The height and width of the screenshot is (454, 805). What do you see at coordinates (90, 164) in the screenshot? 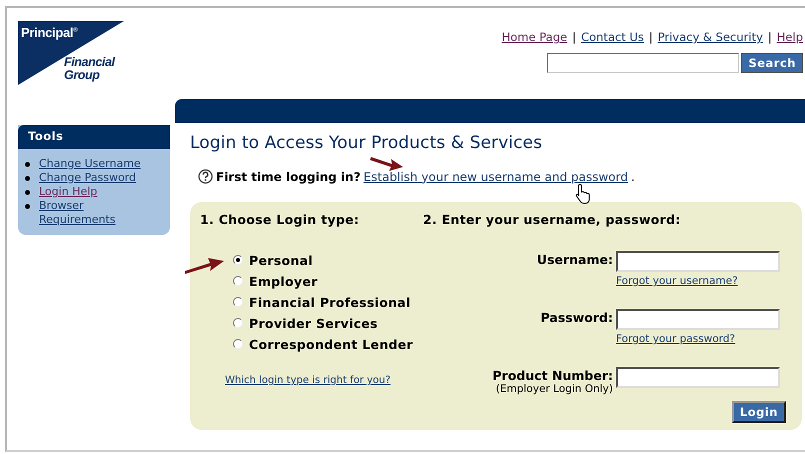
I see `sidebar-link: Change Username` at bounding box center [90, 164].